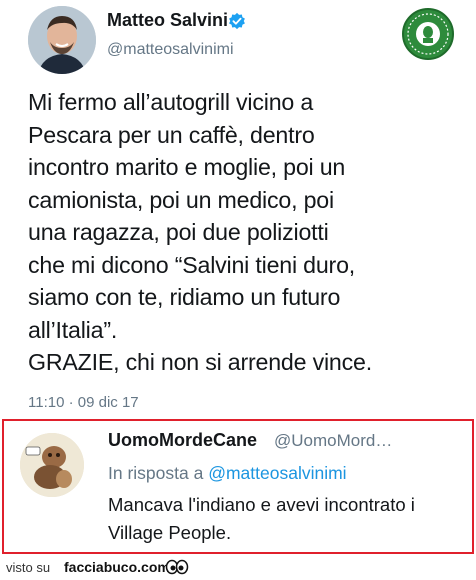  What do you see at coordinates (156, 473) in the screenshot?
I see `reply-to-prefix: In risposta a` at bounding box center [156, 473].